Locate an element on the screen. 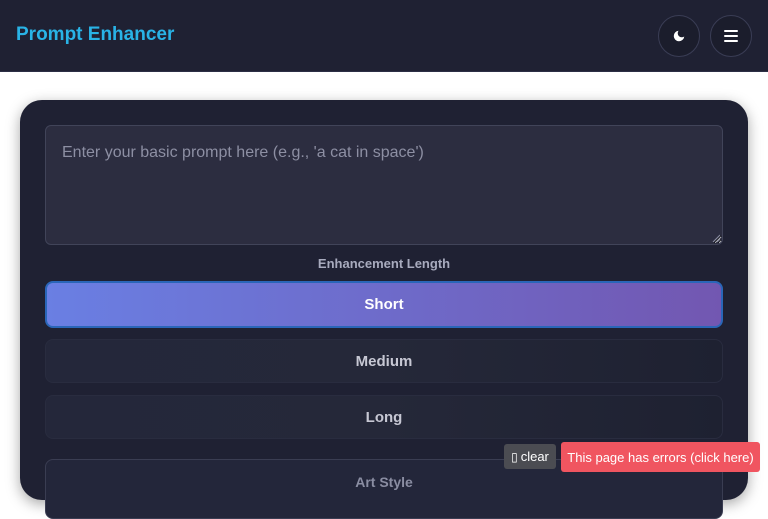  theme-toggle-button is located at coordinates (679, 36).